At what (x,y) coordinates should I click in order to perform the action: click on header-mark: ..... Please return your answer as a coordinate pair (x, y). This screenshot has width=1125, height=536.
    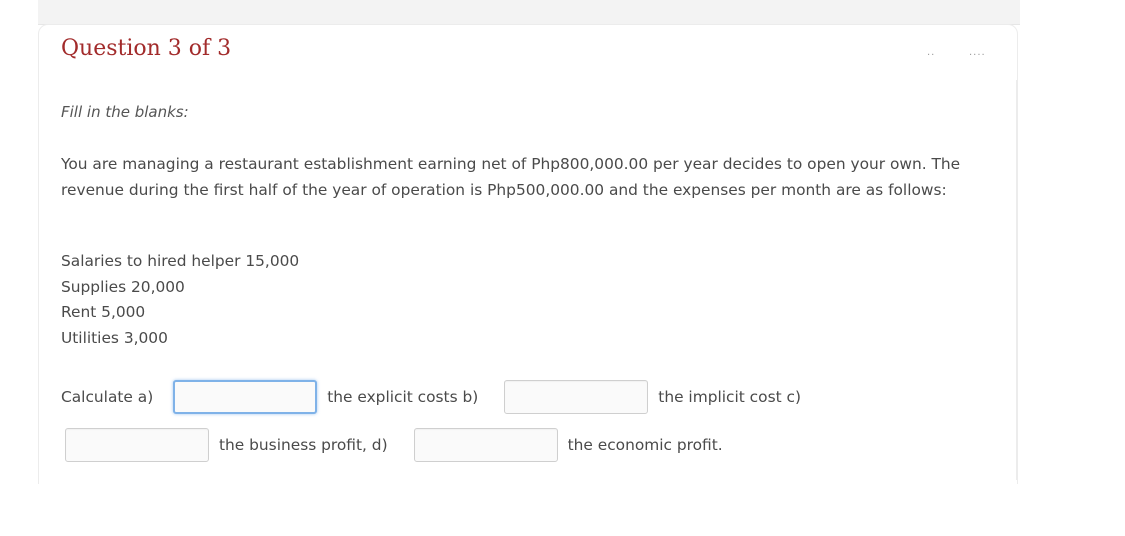
    Looking at the image, I should click on (977, 52).